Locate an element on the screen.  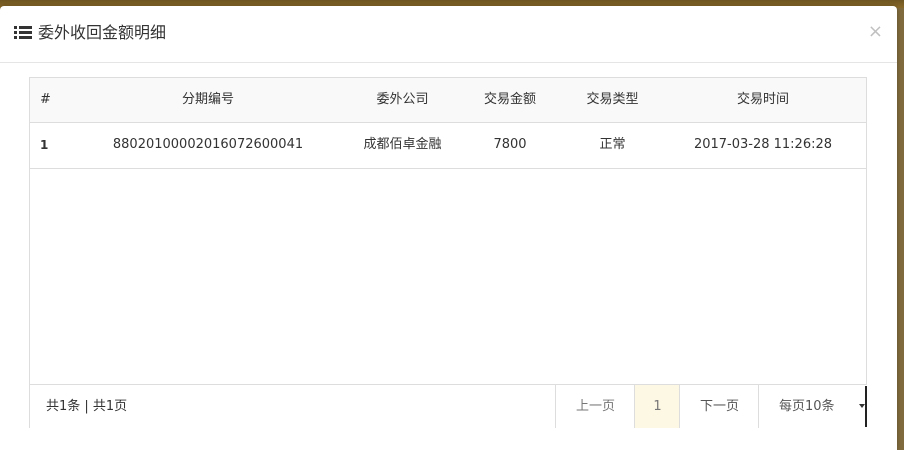
header-installment-no: 分期编号 is located at coordinates (207, 99).